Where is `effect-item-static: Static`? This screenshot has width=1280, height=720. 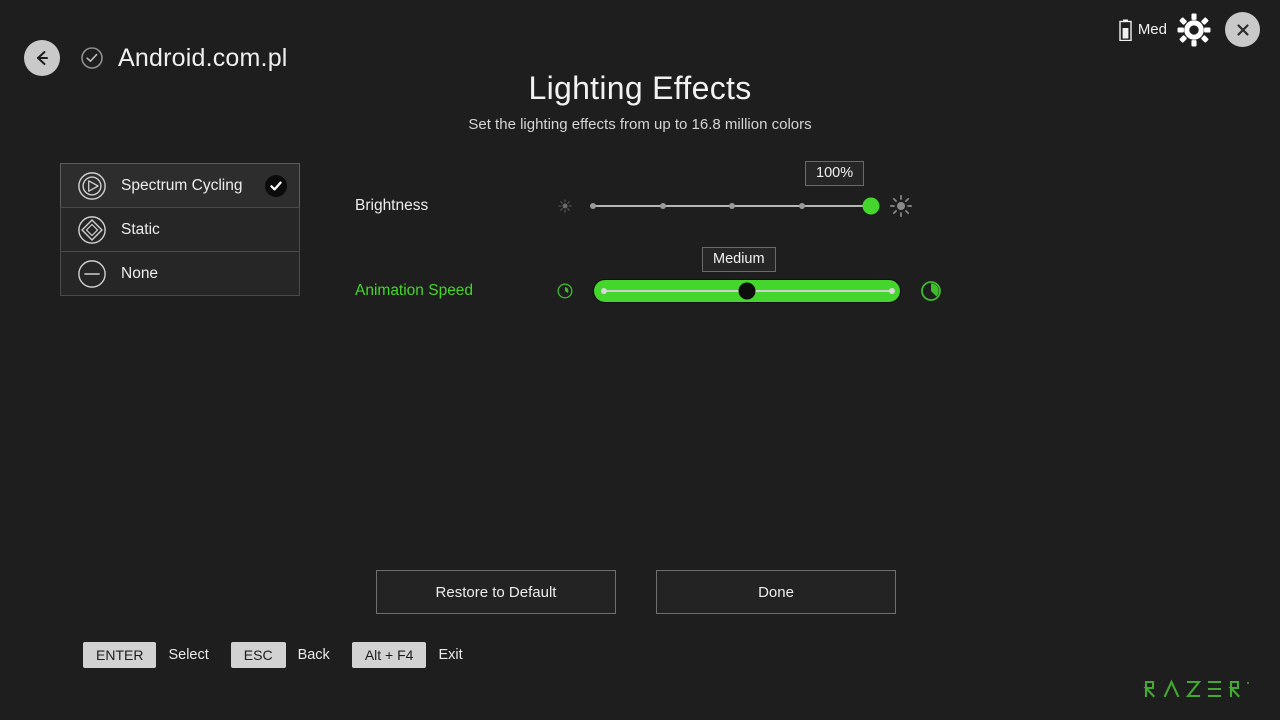
effect-item-static: Static is located at coordinates (180, 229).